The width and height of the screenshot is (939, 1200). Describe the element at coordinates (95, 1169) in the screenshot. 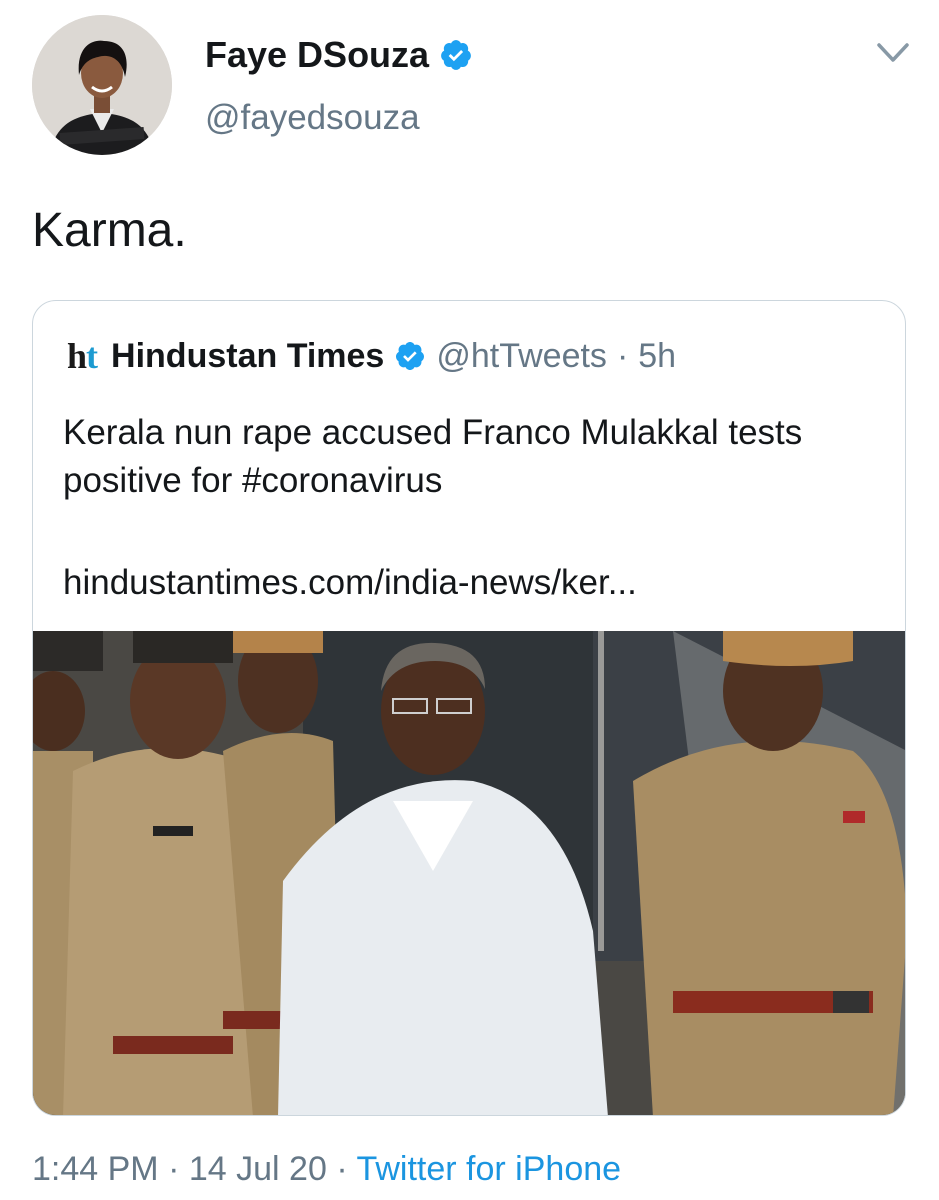

I see `tweet-time: 1:44 PM` at that location.